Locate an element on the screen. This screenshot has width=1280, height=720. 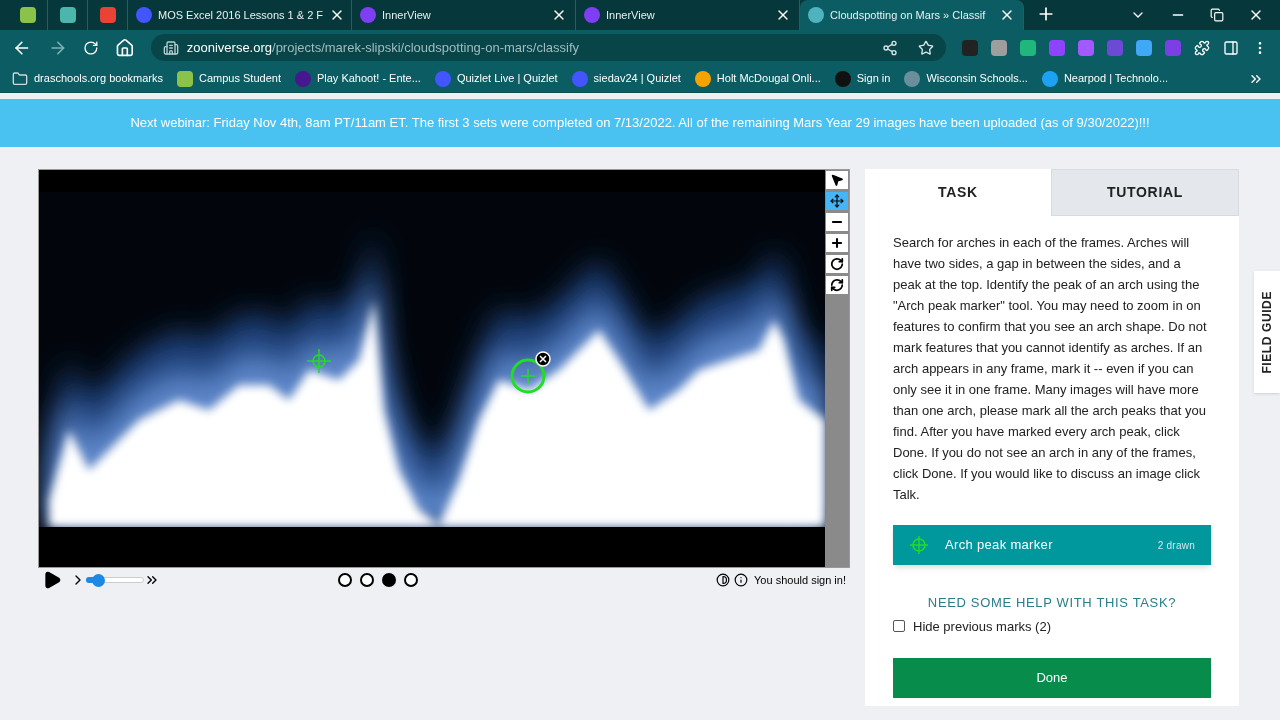
bookmark-link: Sign in is located at coordinates (862, 78).